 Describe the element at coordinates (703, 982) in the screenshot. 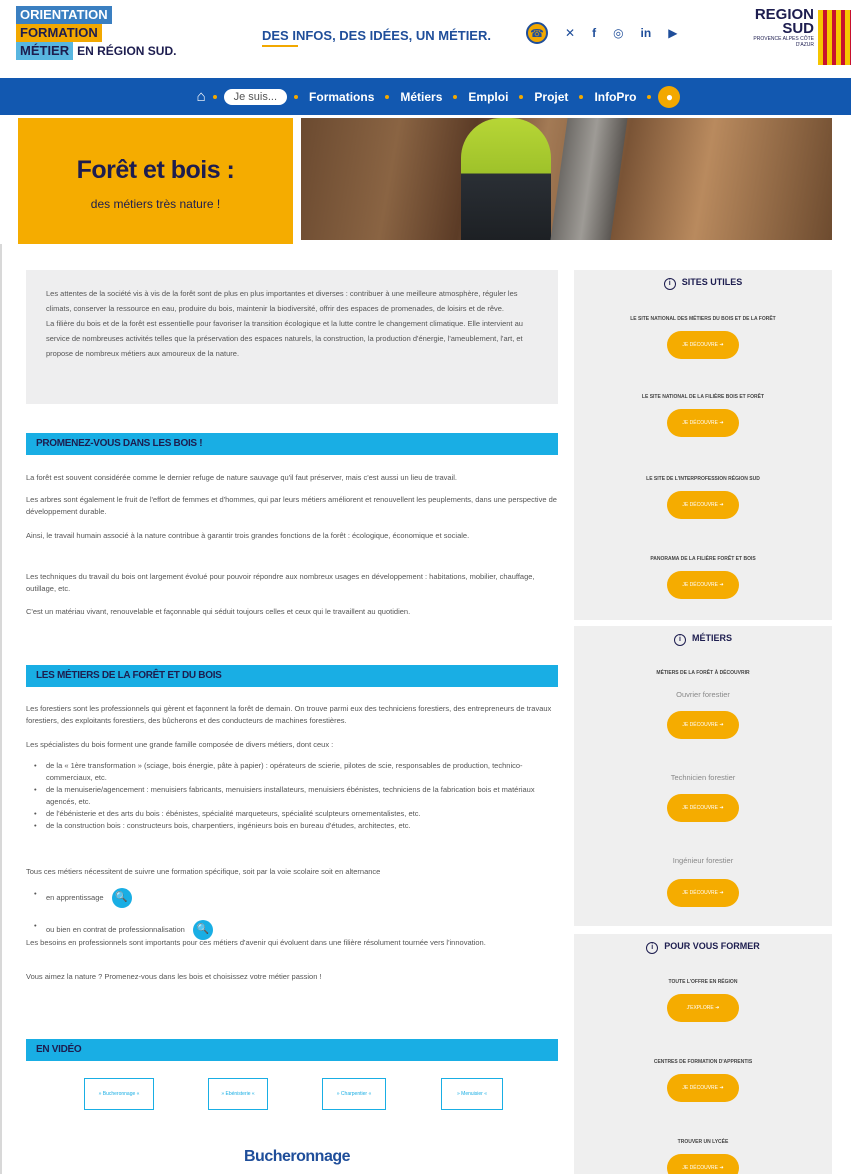

I see `sidebar-link-label: TOUTE L'OFFRE EN RÉGION` at that location.